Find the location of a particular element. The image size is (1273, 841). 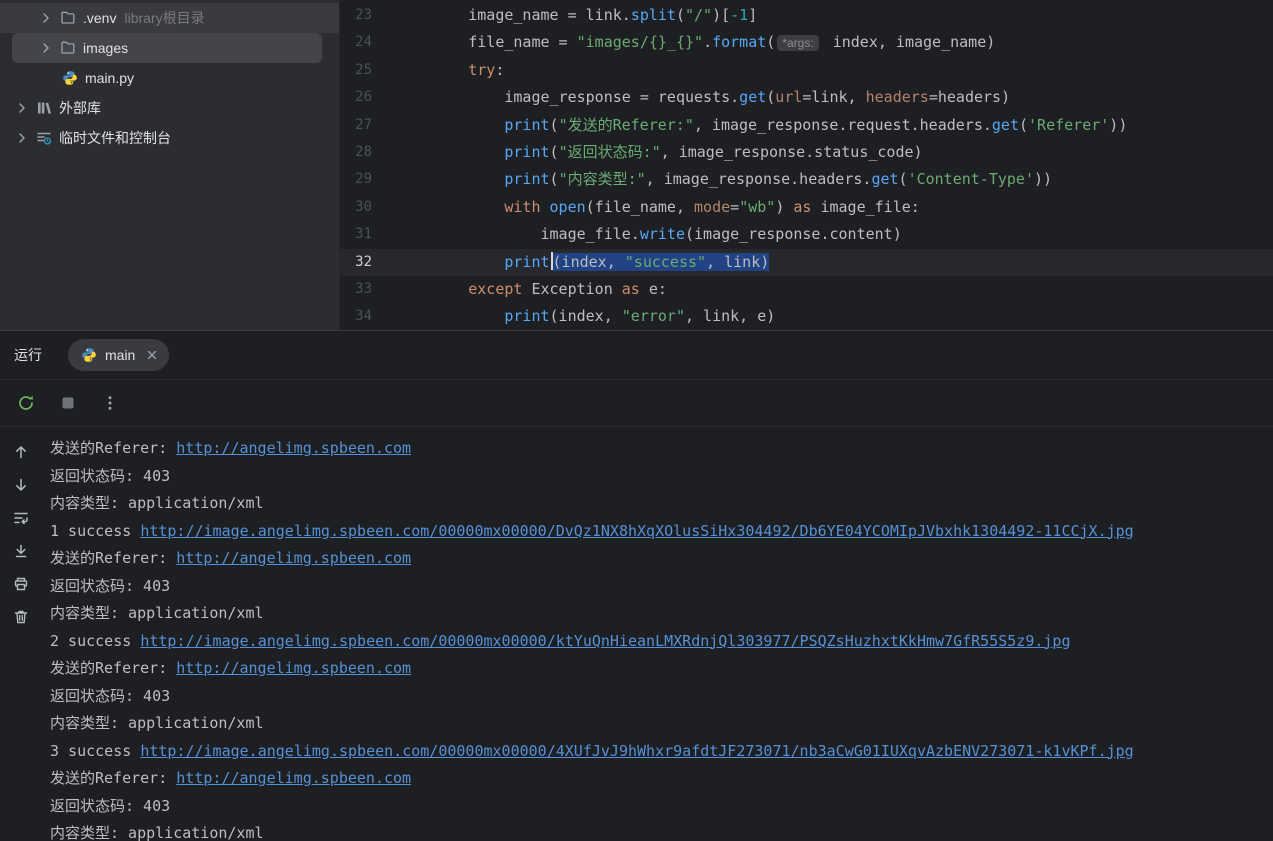

line-number: 23 is located at coordinates (368, 15).